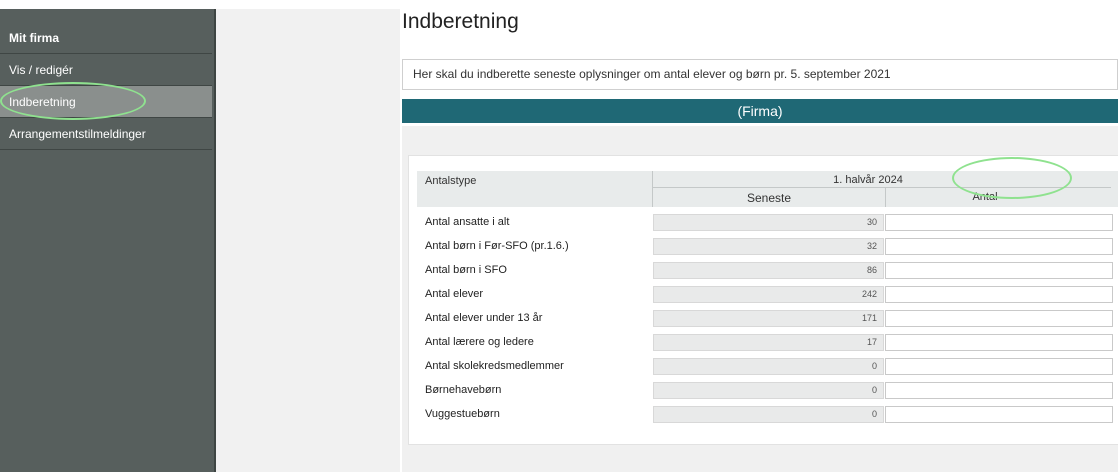  Describe the element at coordinates (494, 366) in the screenshot. I see `row-label-skolekreds: Antal skolekredsmedlemmer` at that location.